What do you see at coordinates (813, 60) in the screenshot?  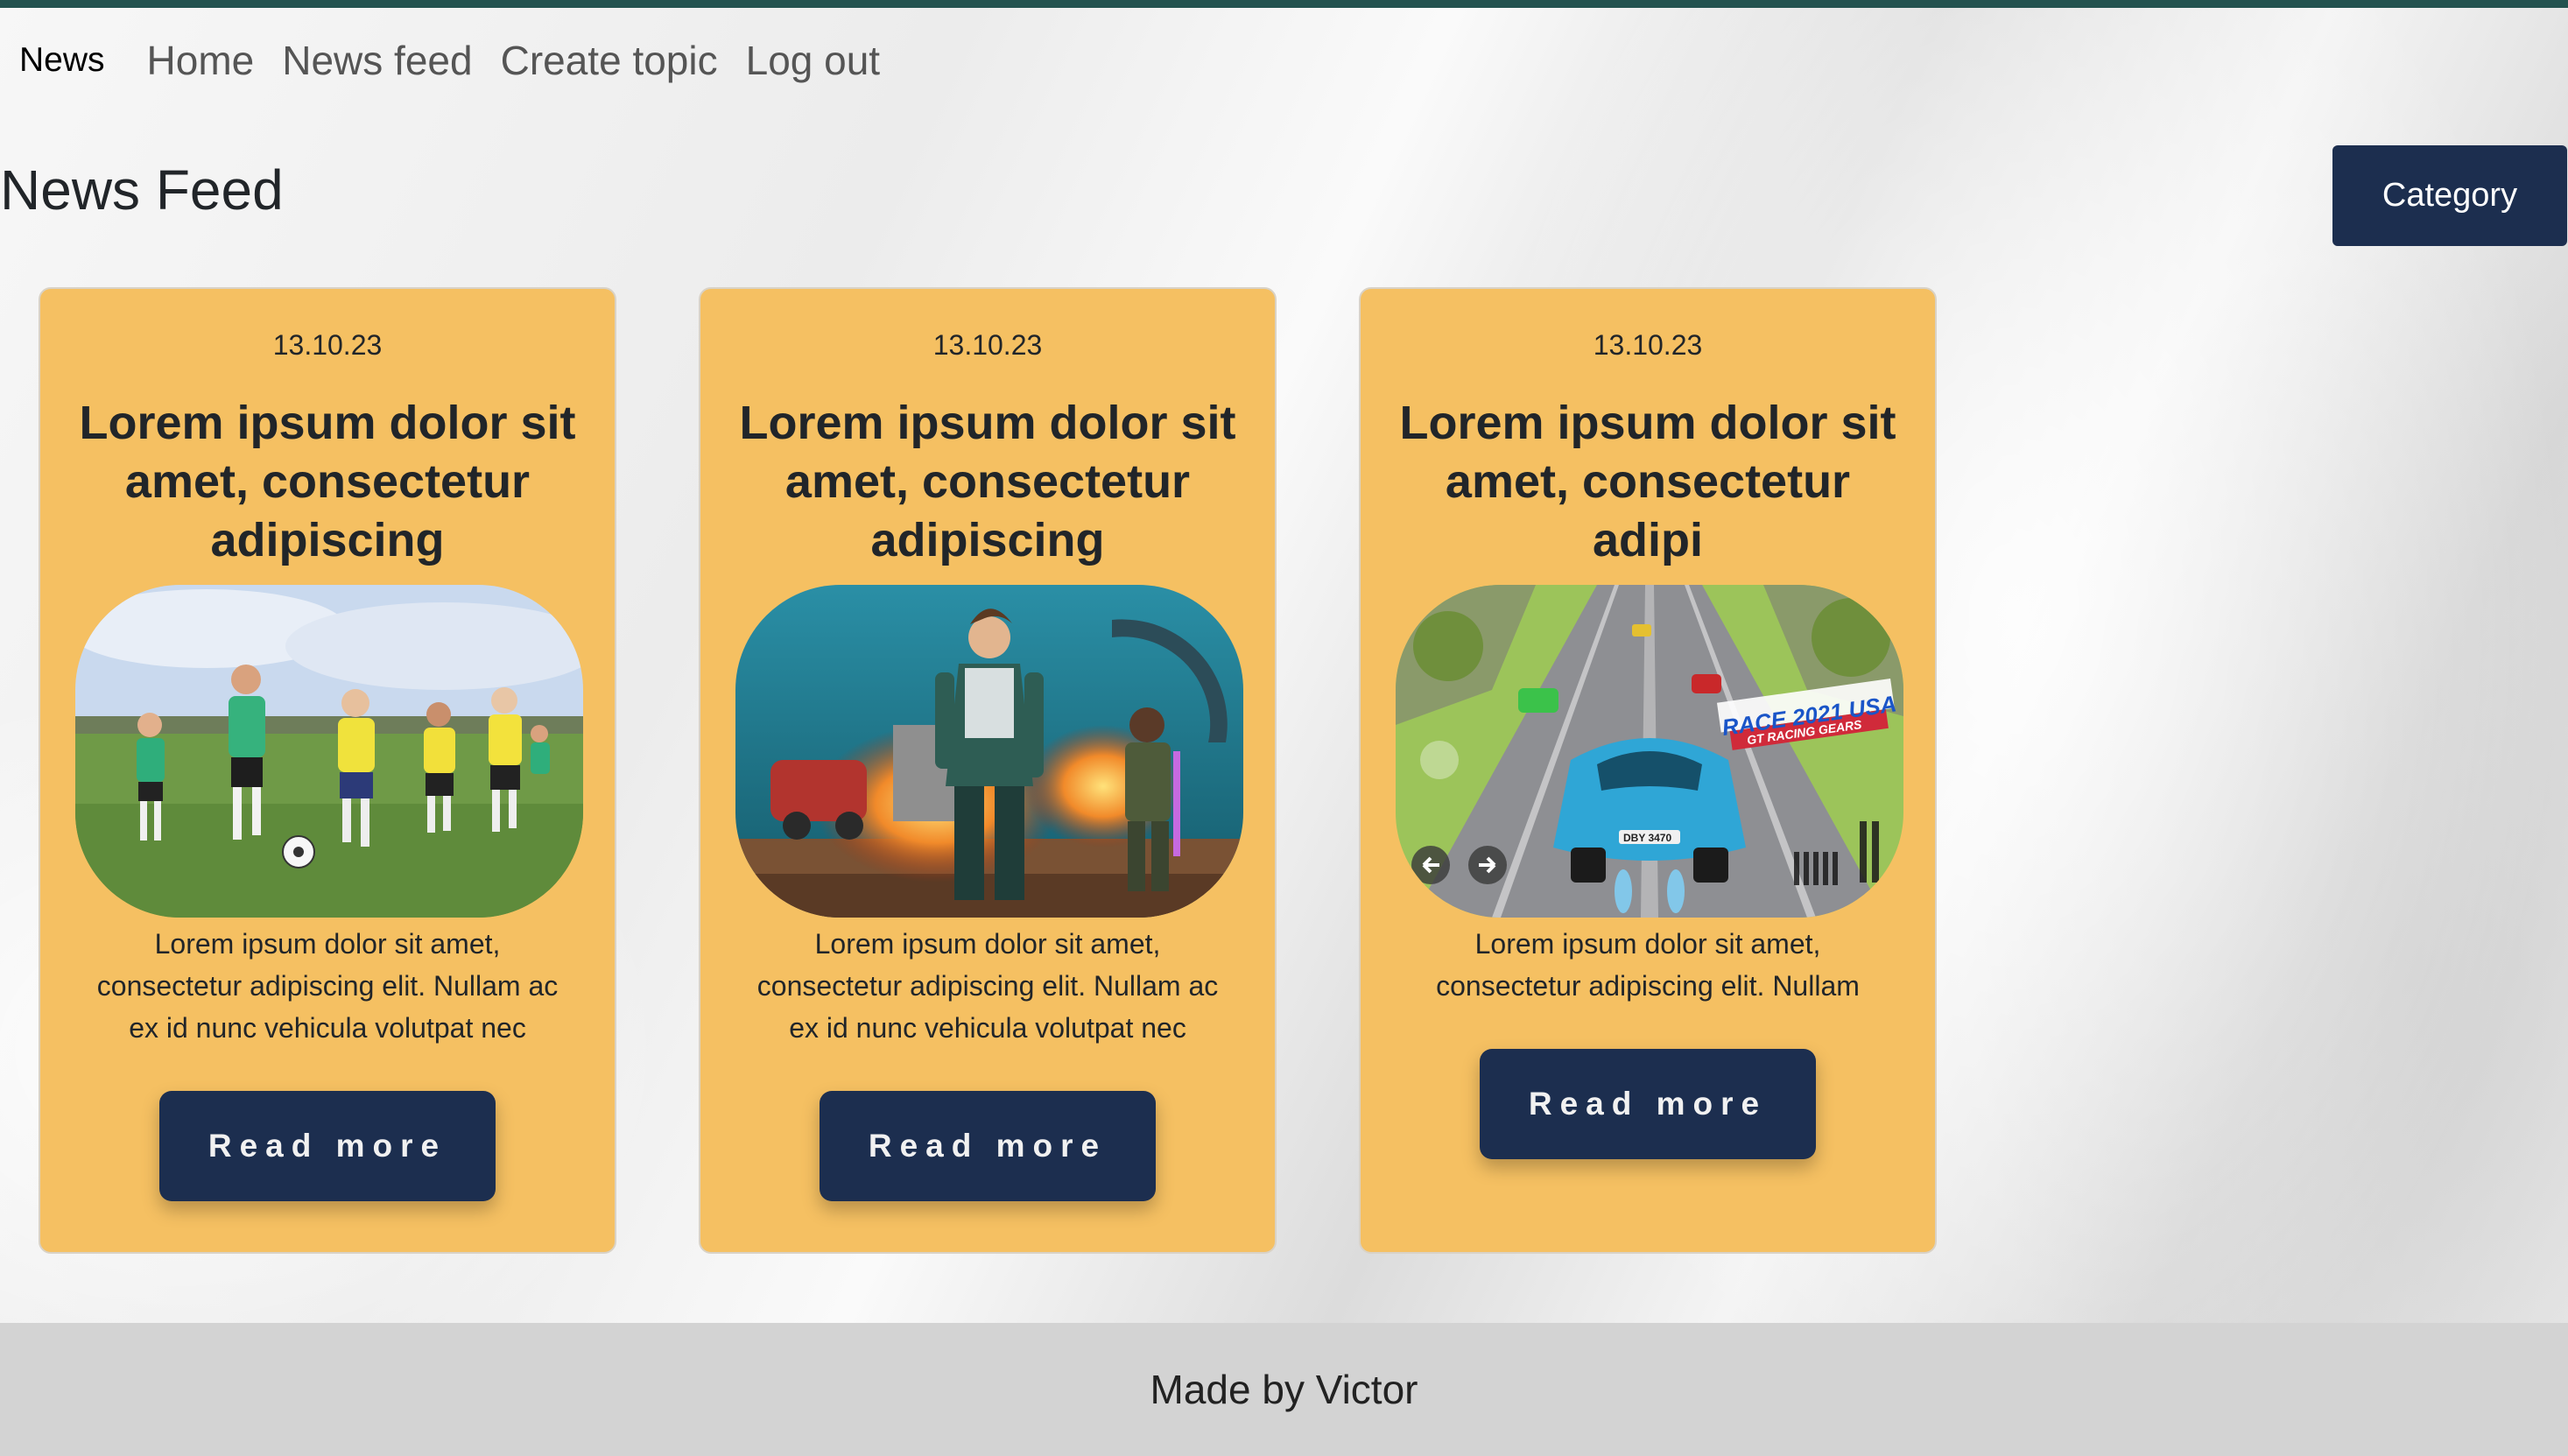 I see `nav-link-log-out: Log out` at bounding box center [813, 60].